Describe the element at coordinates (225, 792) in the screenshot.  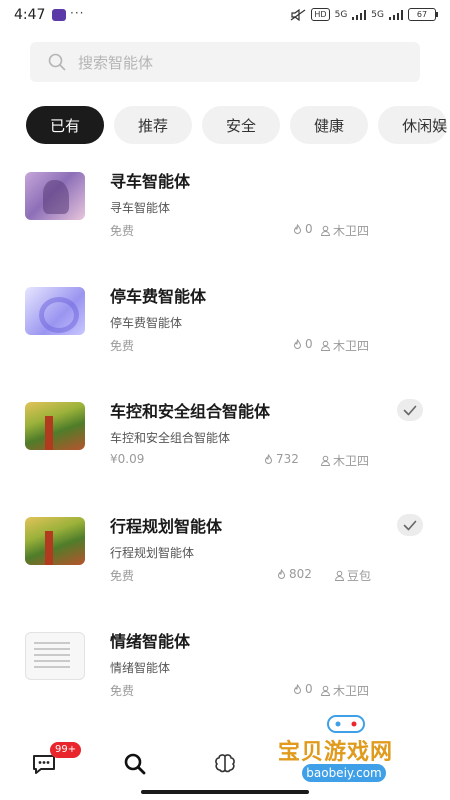
I see `home-indicator` at that location.